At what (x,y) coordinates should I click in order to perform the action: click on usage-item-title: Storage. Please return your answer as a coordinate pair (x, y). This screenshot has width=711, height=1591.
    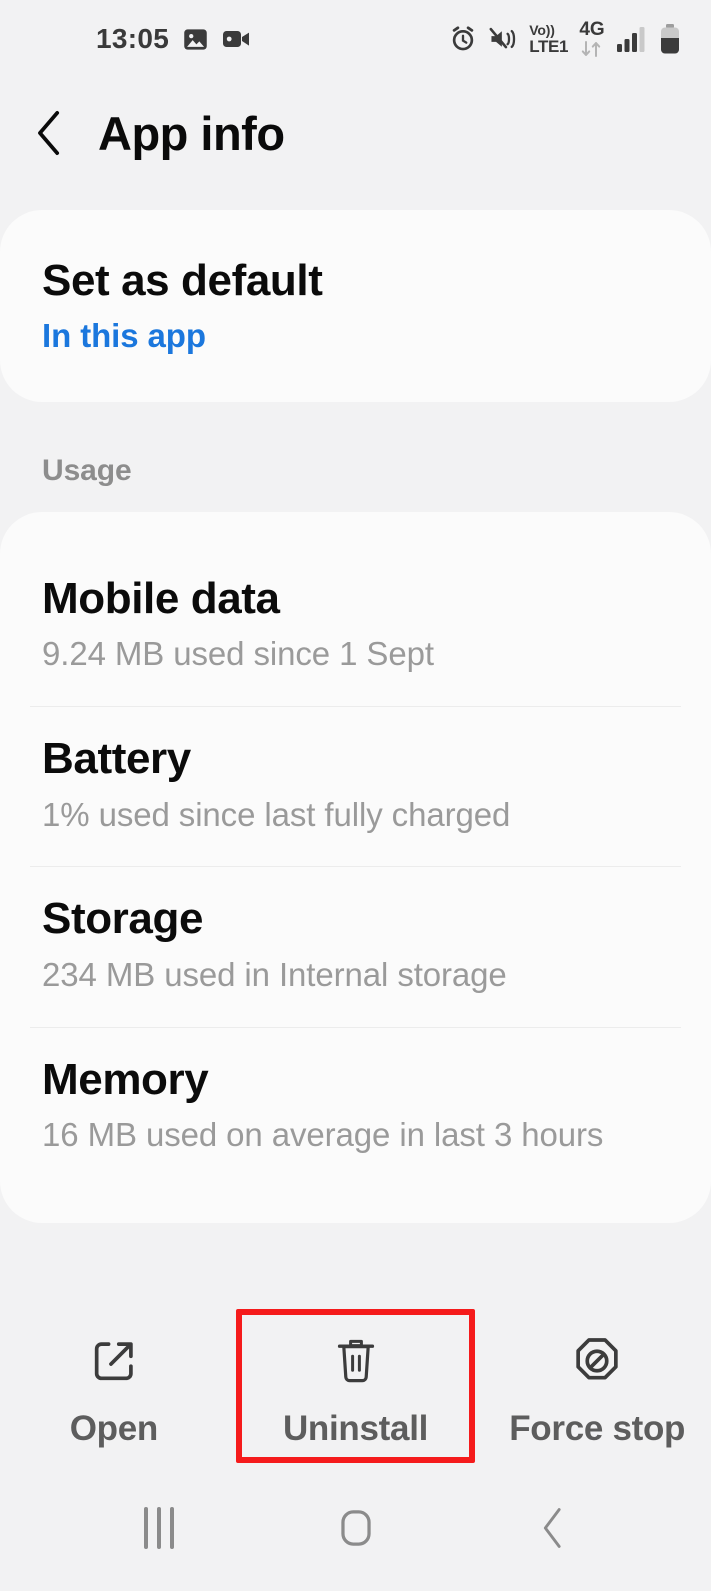
    Looking at the image, I should click on (123, 919).